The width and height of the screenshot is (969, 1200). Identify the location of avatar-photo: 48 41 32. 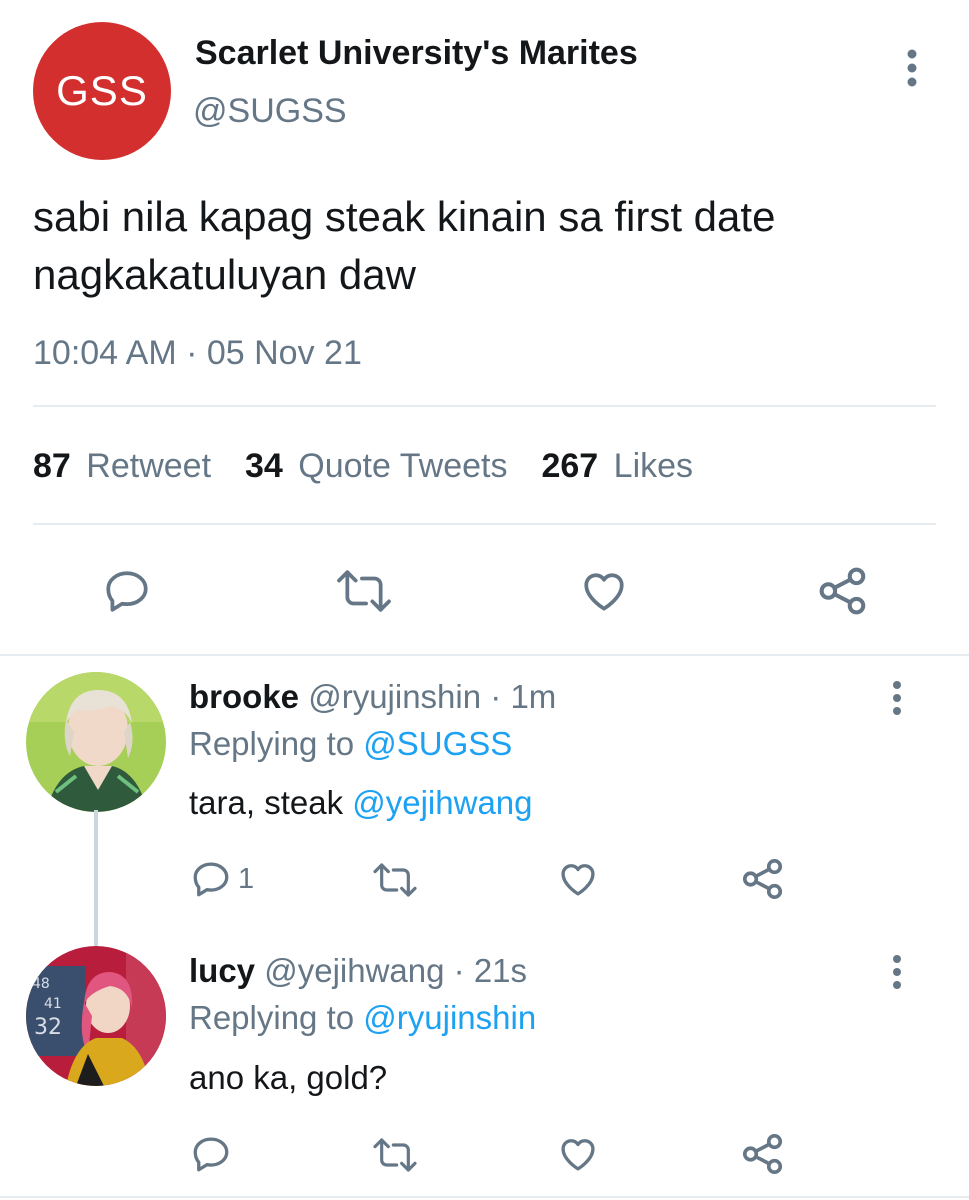
(96, 1016).